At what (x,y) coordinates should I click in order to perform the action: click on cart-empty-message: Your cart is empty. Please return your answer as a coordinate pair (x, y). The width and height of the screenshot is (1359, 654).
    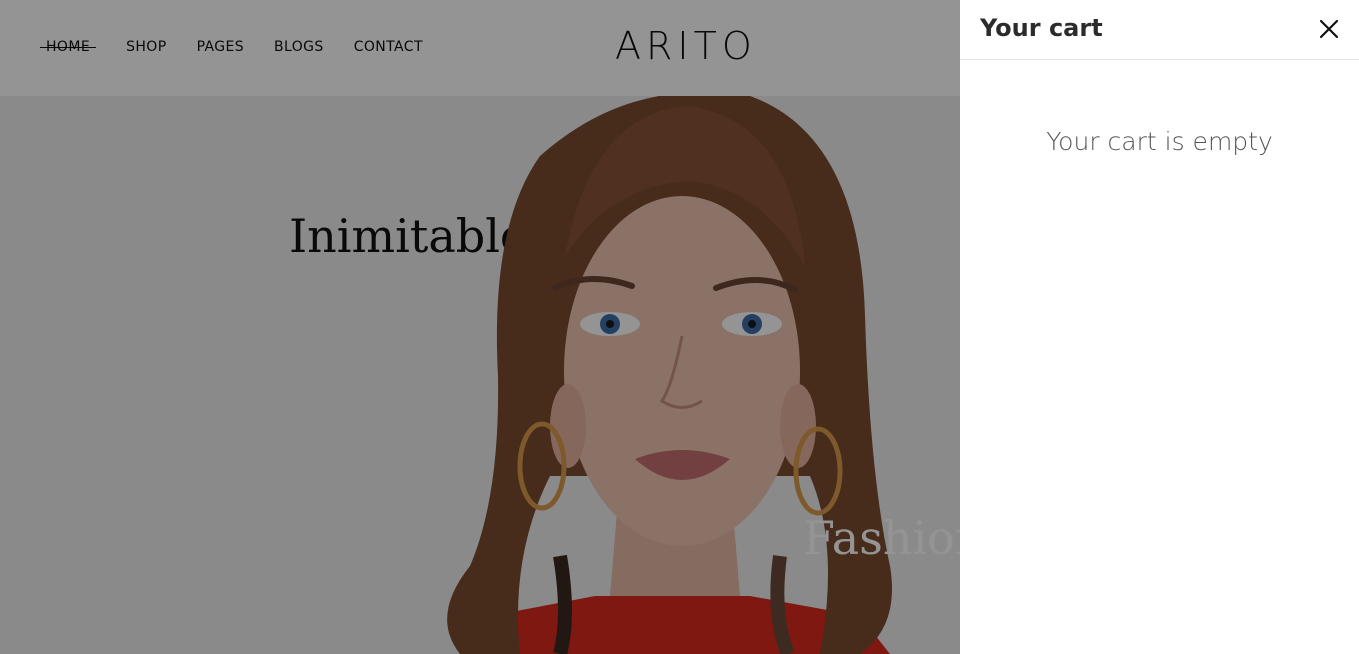
    Looking at the image, I should click on (1159, 141).